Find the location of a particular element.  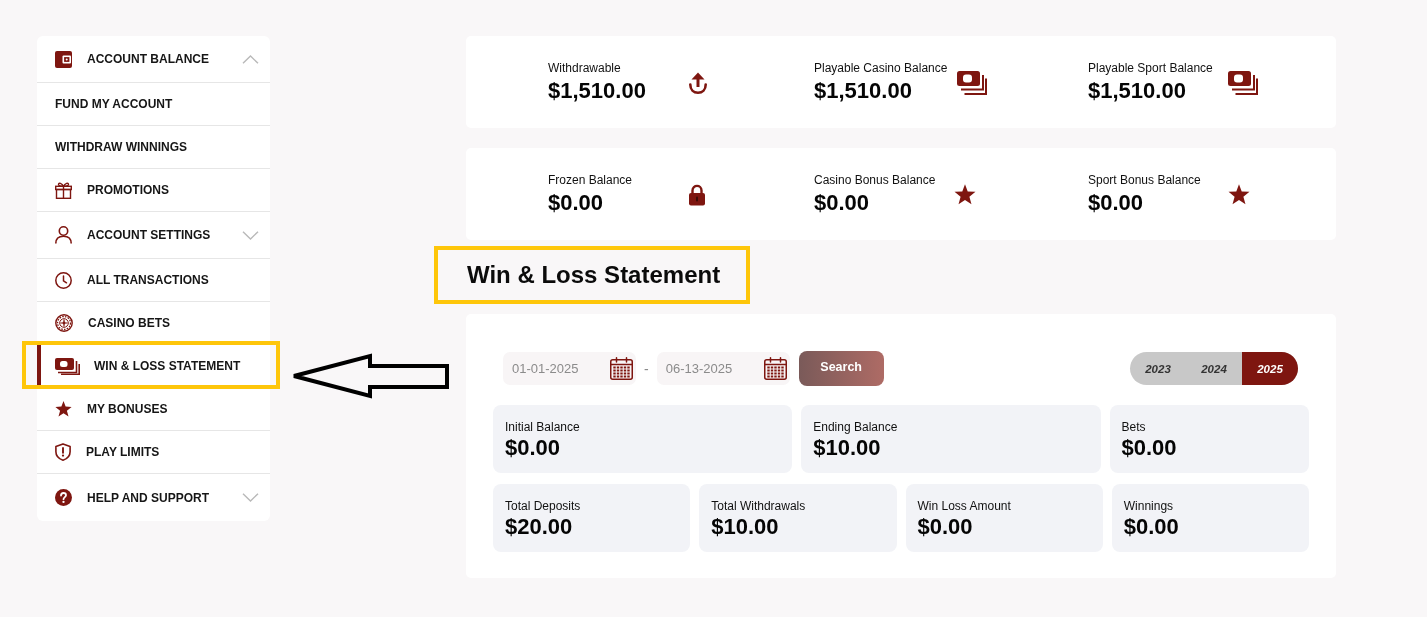

stat-label: Initial Balance is located at coordinates (543, 427).